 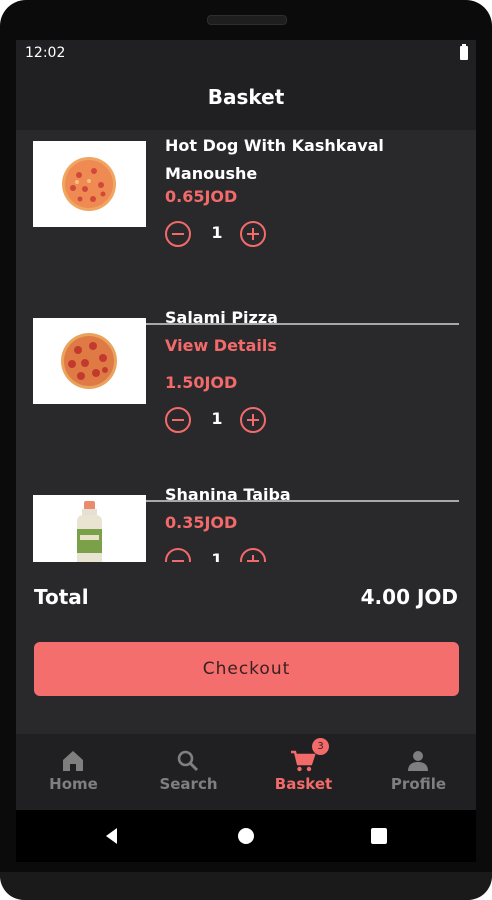 I want to click on item-price: 1.50JOD, so click(x=201, y=382).